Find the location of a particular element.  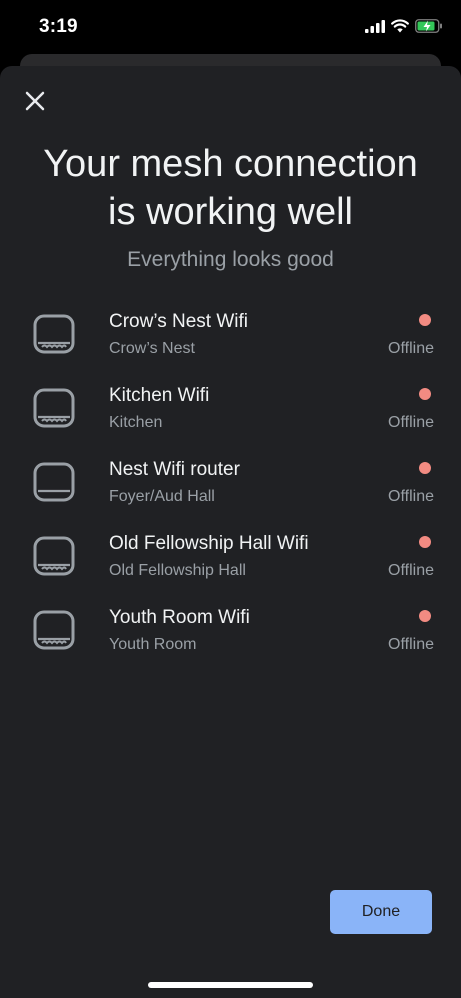

close-icon is located at coordinates (35, 101).